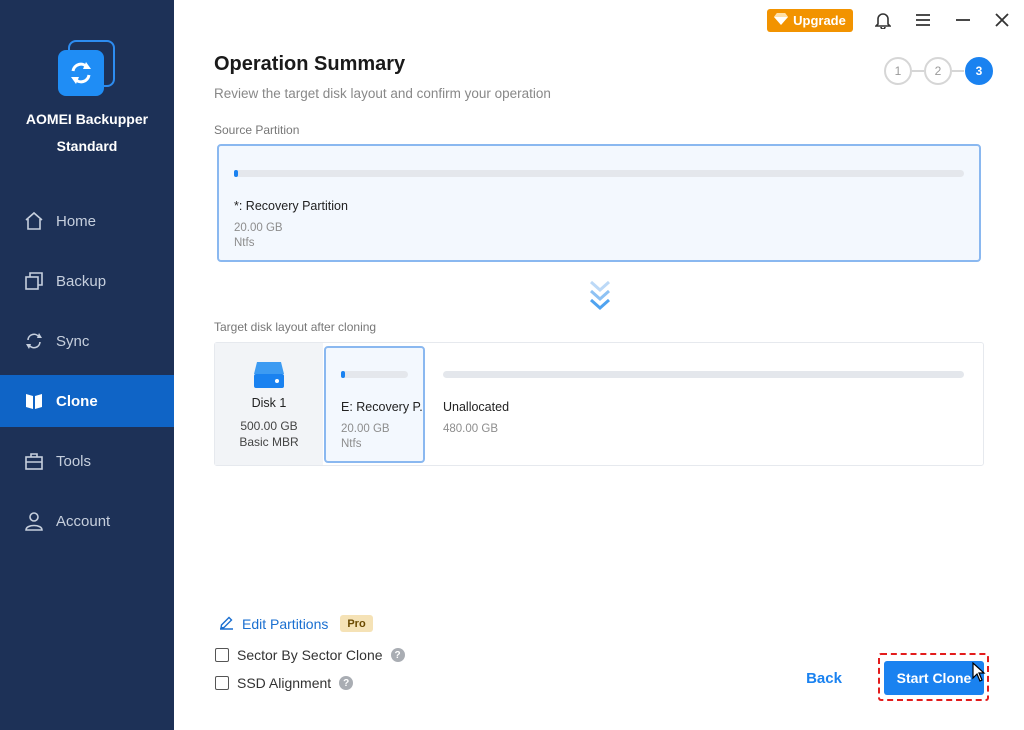 The height and width of the screenshot is (730, 1024). Describe the element at coordinates (222, 683) in the screenshot. I see `ssd-alignment-checkbox` at that location.